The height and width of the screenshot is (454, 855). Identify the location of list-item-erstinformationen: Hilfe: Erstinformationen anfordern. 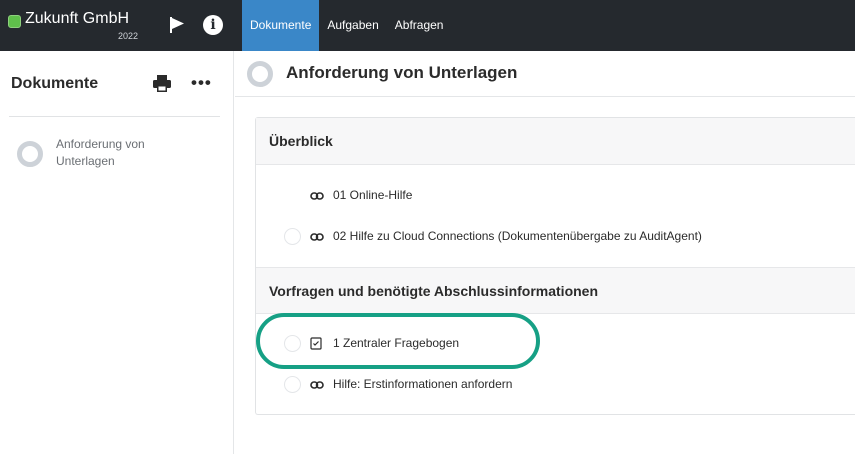
(434, 384).